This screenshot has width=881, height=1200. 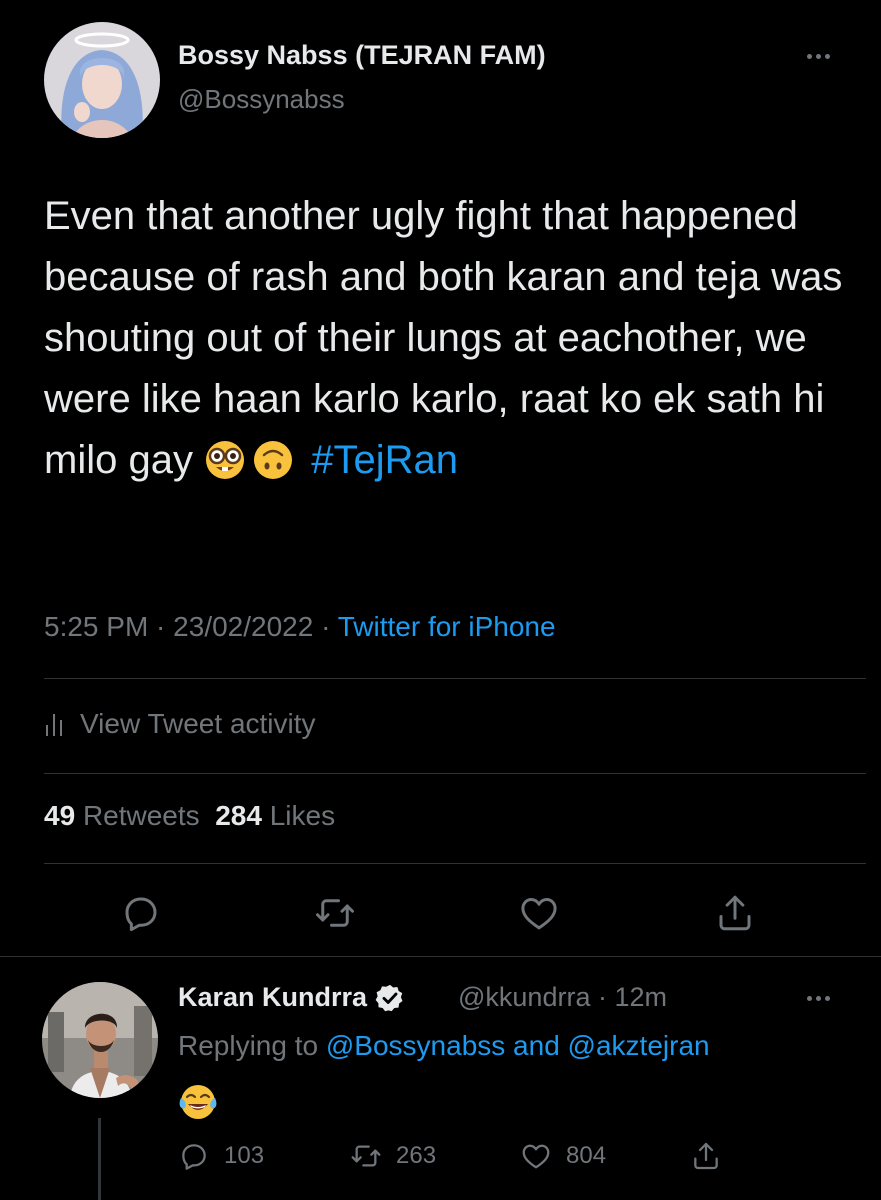 What do you see at coordinates (416, 1155) in the screenshot?
I see `retweet-count: 263` at bounding box center [416, 1155].